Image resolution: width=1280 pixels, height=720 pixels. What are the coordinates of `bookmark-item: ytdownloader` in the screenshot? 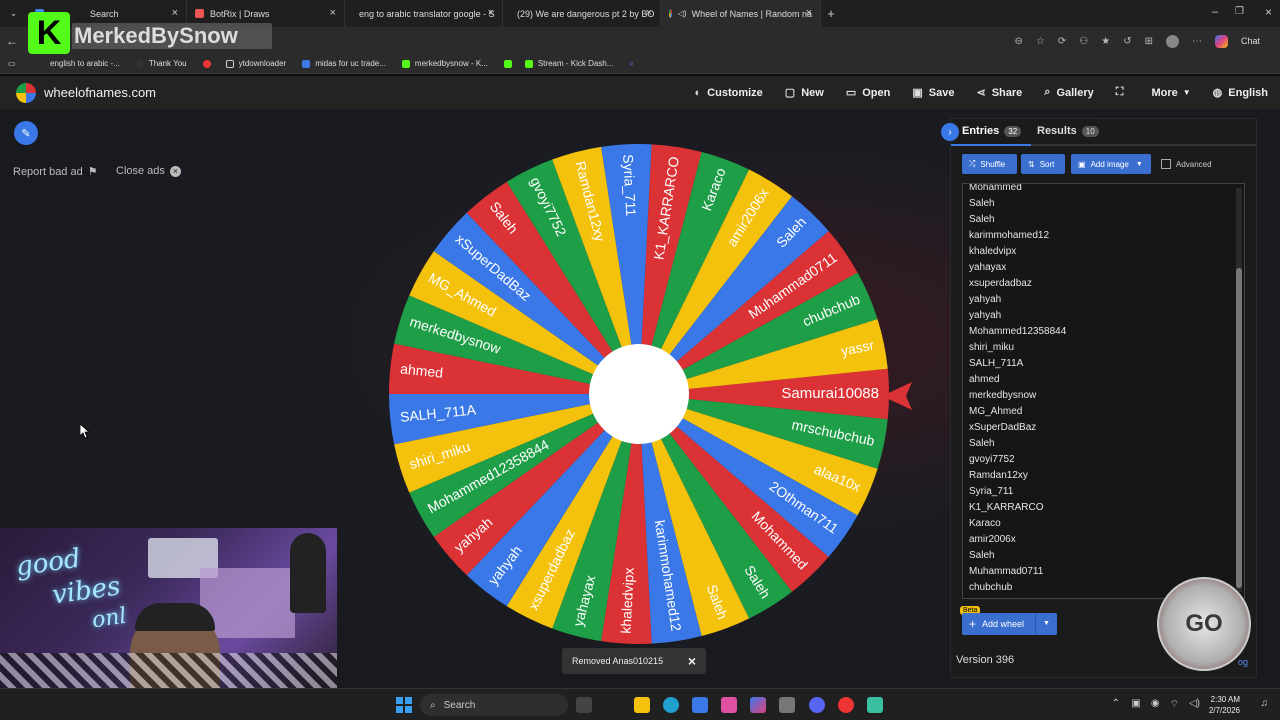 It's located at (255, 63).